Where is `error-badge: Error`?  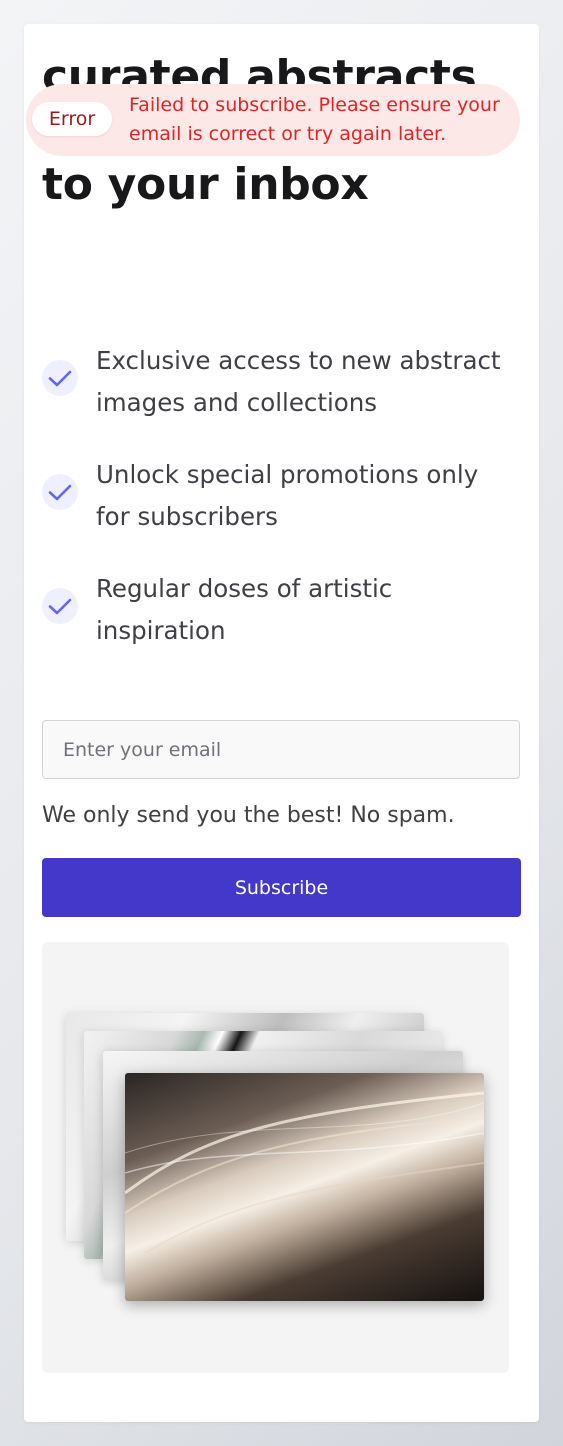 error-badge: Error is located at coordinates (72, 119).